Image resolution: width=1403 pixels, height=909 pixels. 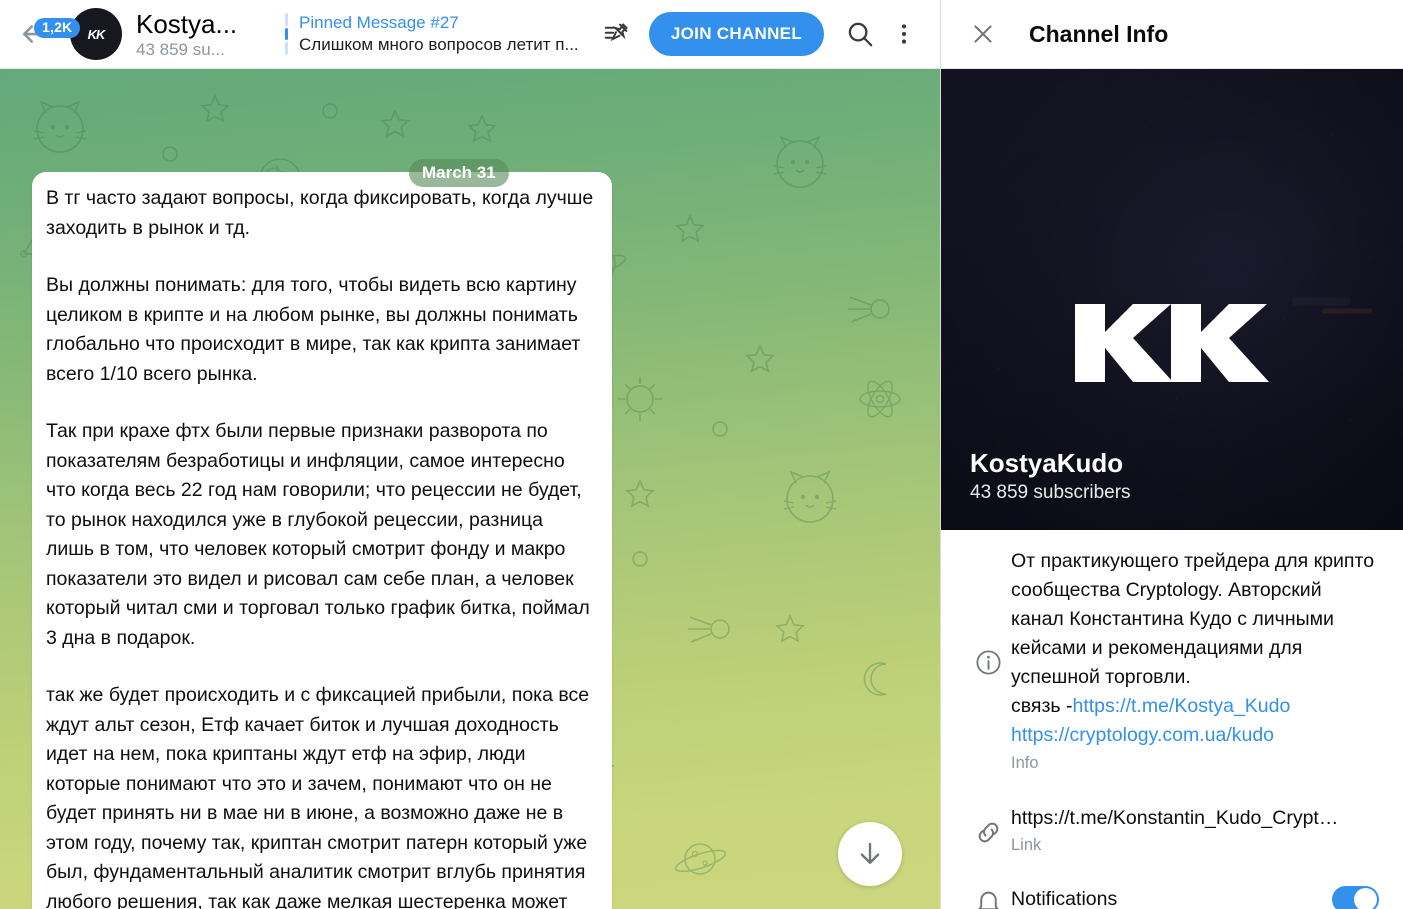 I want to click on info-icon-wrap, so click(x=988, y=661).